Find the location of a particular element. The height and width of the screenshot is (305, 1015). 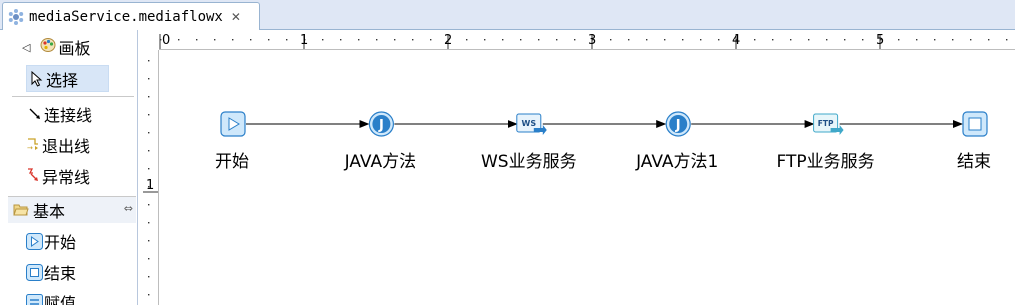

palette-item-end-label: 结束 is located at coordinates (60, 273).